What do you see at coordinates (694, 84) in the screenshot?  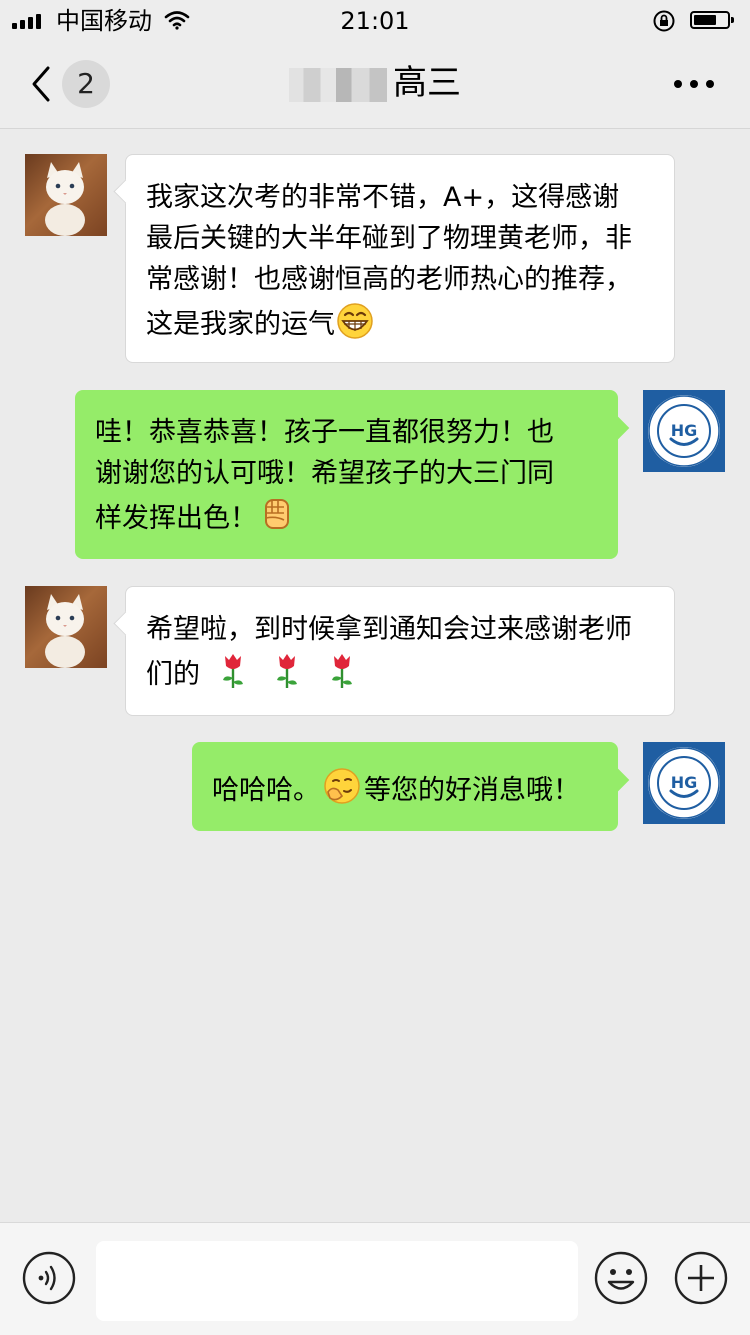 I see `more-icon` at bounding box center [694, 84].